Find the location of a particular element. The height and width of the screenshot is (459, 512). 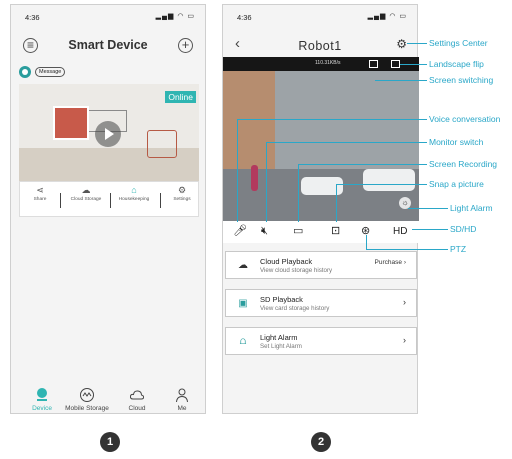

callout-landscape-flip: Landscape flip is located at coordinates (456, 64).